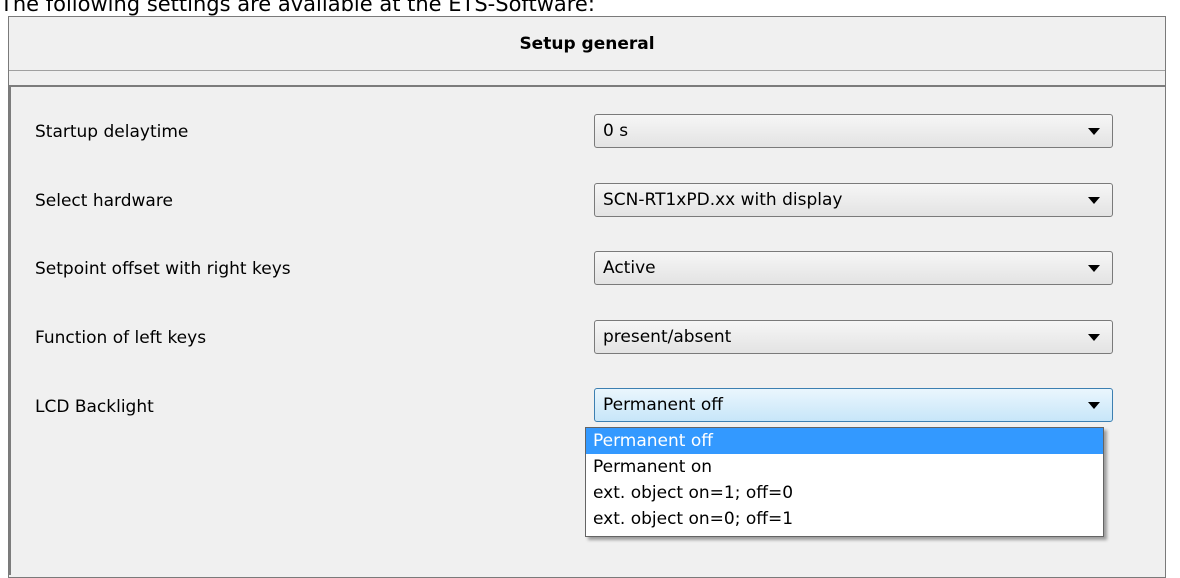 This screenshot has width=1180, height=578. What do you see at coordinates (853, 200) in the screenshot?
I see `select-hardware-select: SCN-RT1xPD.xx with display` at bounding box center [853, 200].